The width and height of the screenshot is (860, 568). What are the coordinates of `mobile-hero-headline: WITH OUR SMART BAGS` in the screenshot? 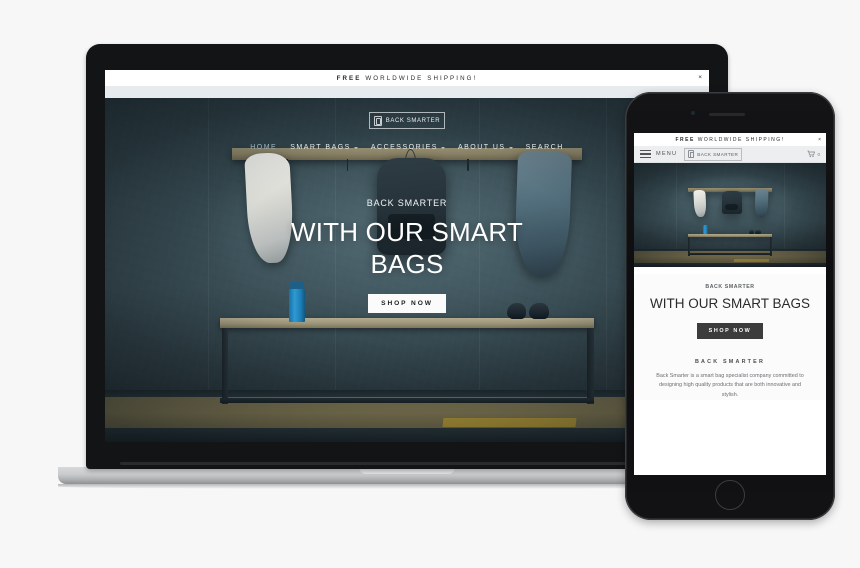 It's located at (730, 303).